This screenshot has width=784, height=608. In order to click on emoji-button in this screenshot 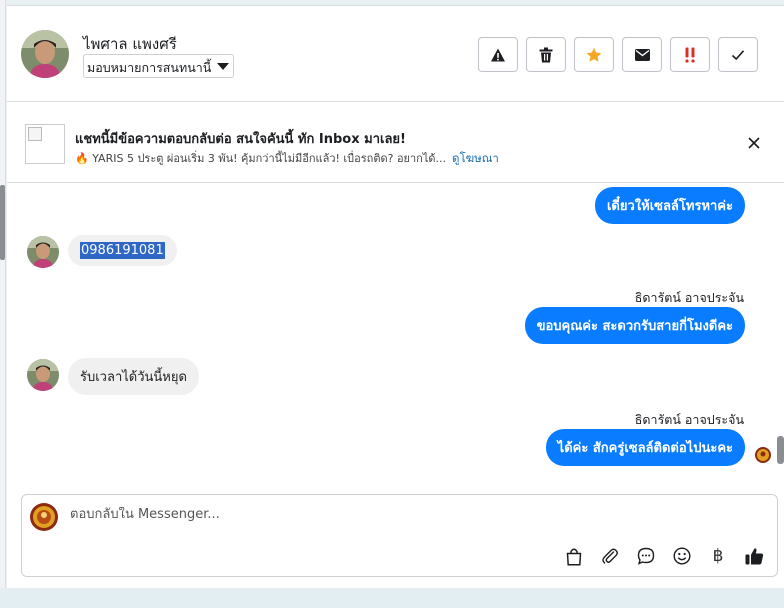, I will do `click(682, 556)`.